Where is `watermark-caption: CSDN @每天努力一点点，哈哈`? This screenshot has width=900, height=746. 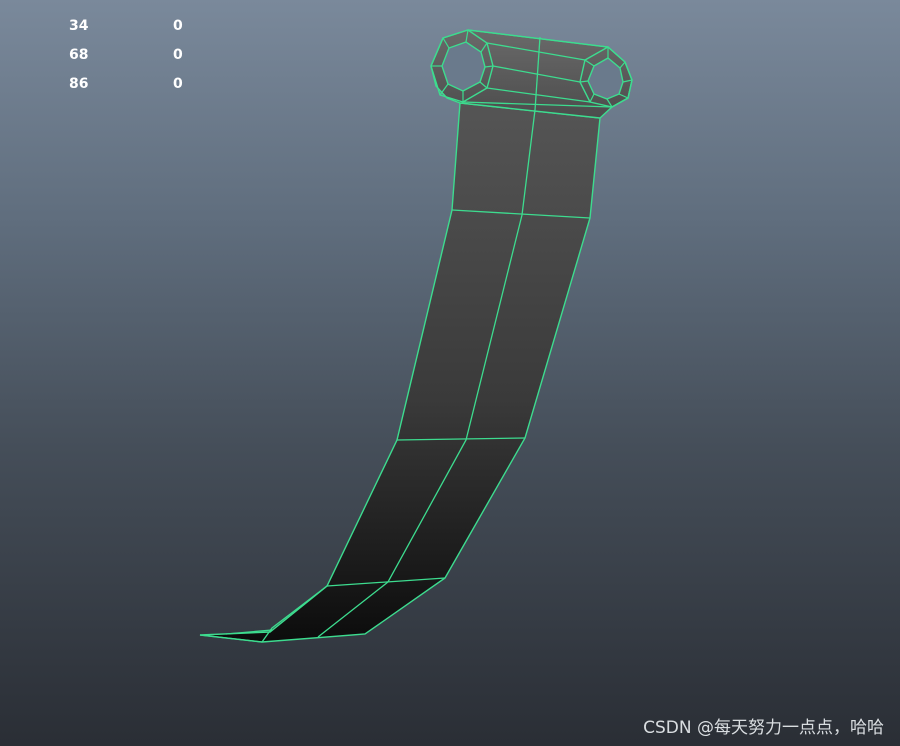
watermark-caption: CSDN @每天努力一点点，哈哈 is located at coordinates (763, 728).